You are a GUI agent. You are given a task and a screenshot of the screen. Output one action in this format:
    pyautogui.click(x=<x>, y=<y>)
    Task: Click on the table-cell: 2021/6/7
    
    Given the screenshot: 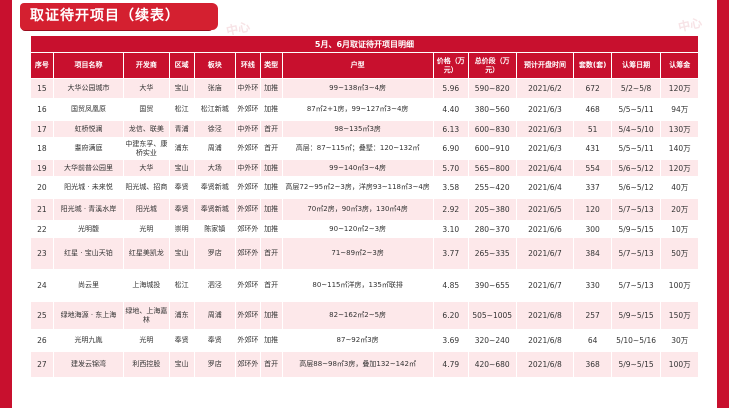 What is the action you would take?
    pyautogui.click(x=545, y=253)
    